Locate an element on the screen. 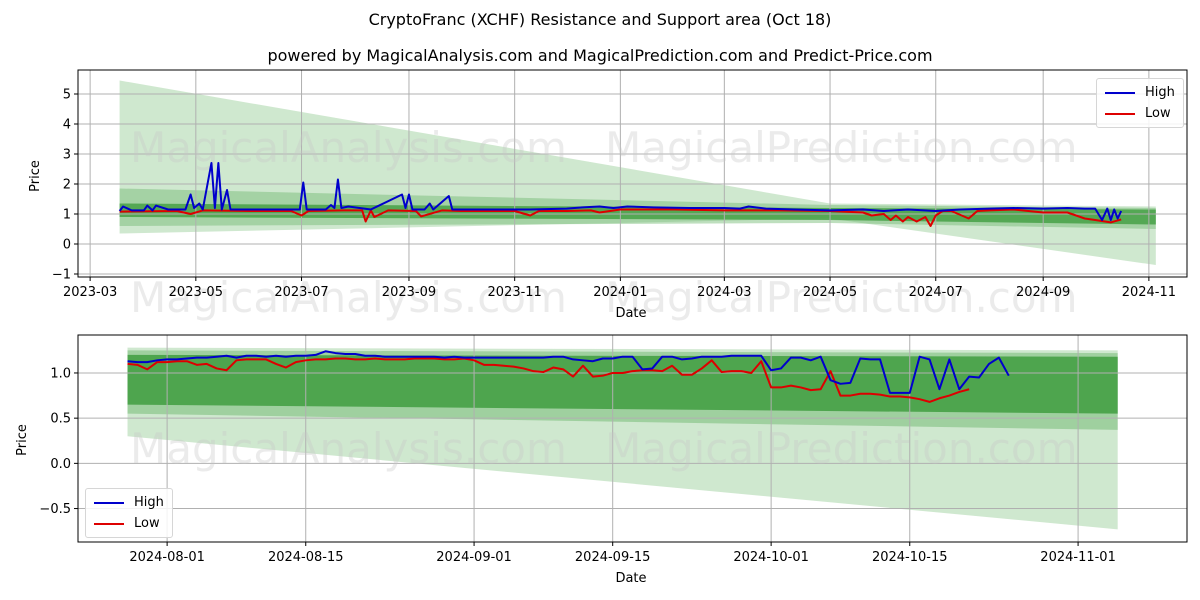 Image resolution: width=1200 pixels, height=600 pixels. y-tick-label: 5 is located at coordinates (67, 95).